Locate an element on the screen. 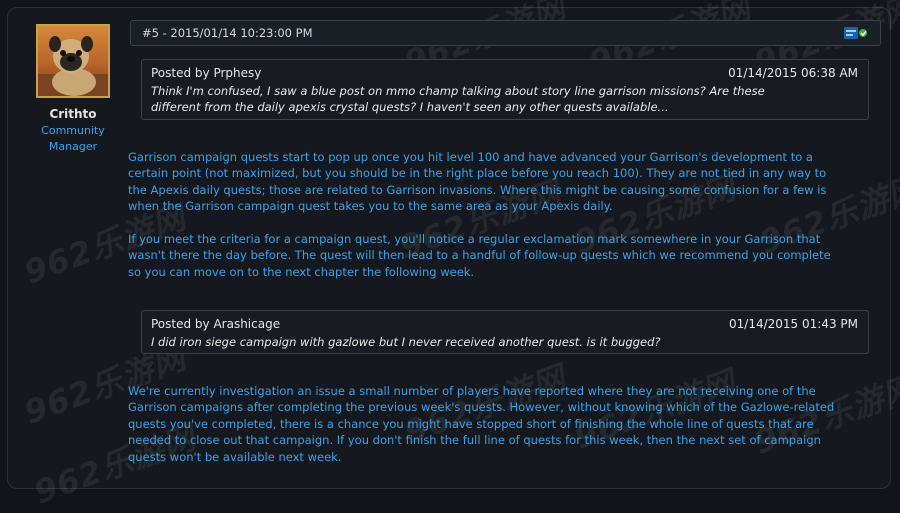 This screenshot has height=513, width=900. user-role: Community Manager is located at coordinates (73, 139).